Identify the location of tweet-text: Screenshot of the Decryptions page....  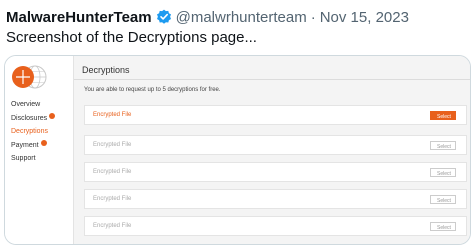
(131, 37).